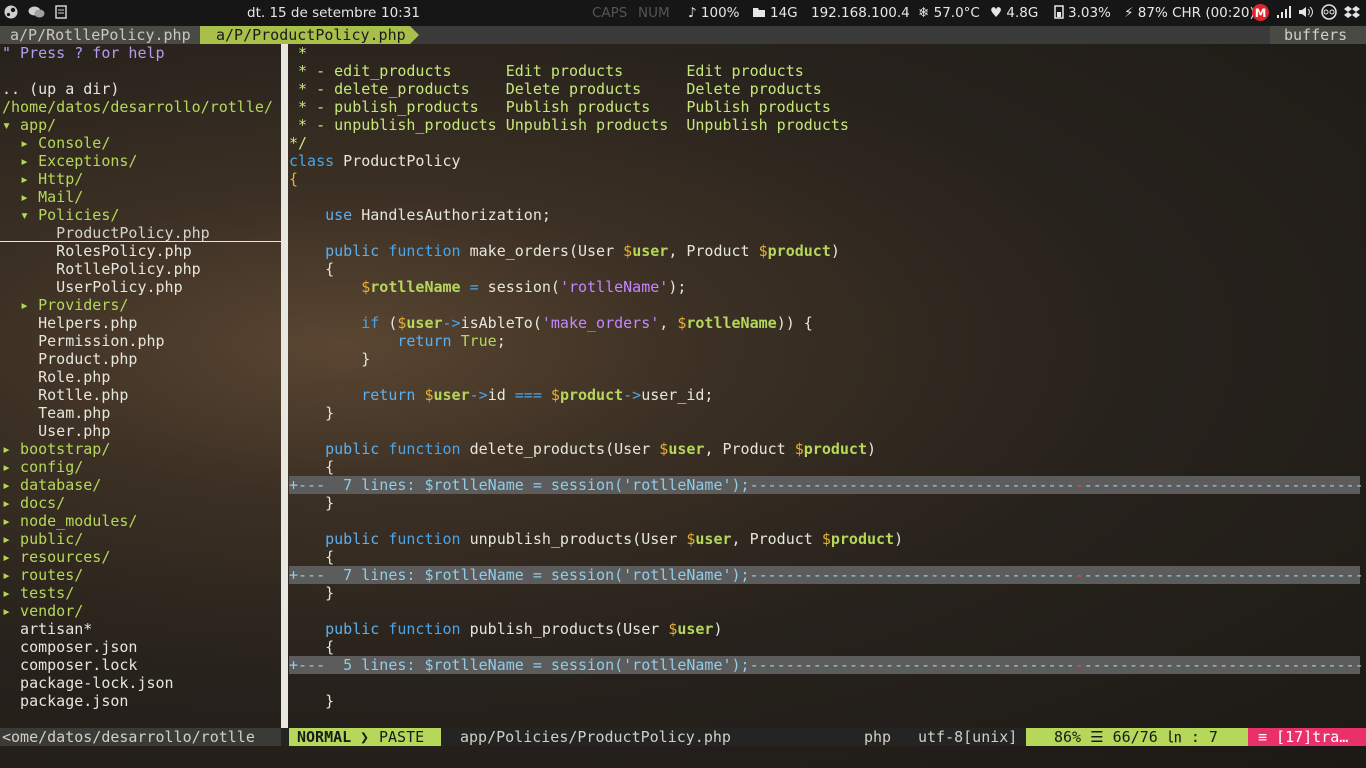 This screenshot has height=768, width=1366. Describe the element at coordinates (824, 215) in the screenshot. I see `code-line: use HandlesAuthorization;` at that location.